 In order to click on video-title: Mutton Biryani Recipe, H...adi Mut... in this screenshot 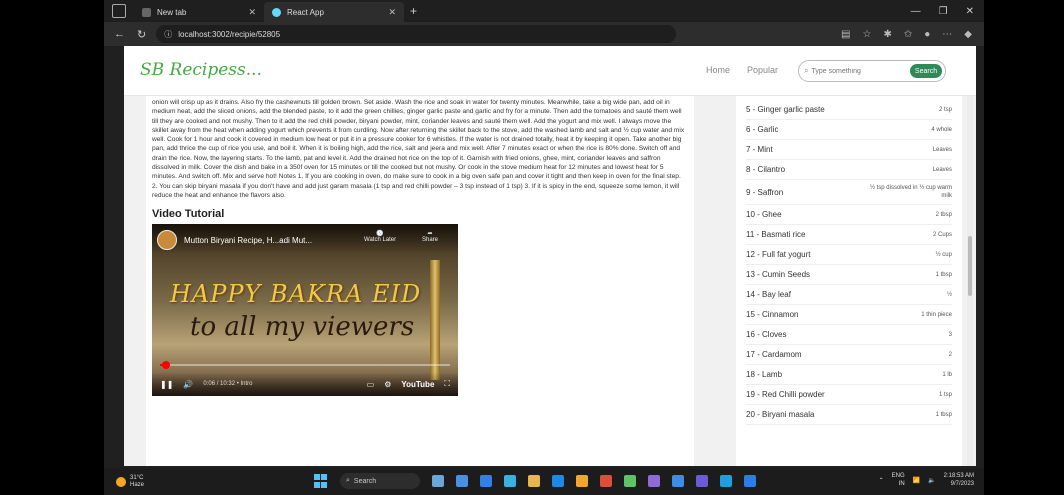, I will do `click(248, 240)`.